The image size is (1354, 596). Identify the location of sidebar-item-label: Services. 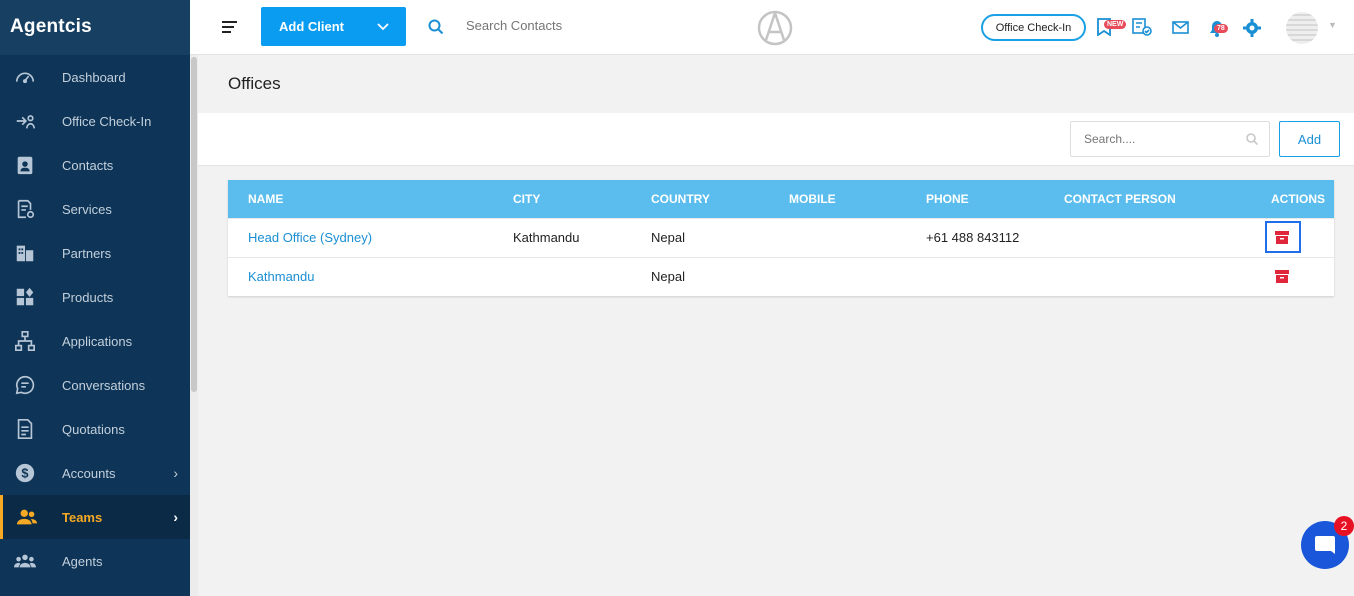
(87, 209).